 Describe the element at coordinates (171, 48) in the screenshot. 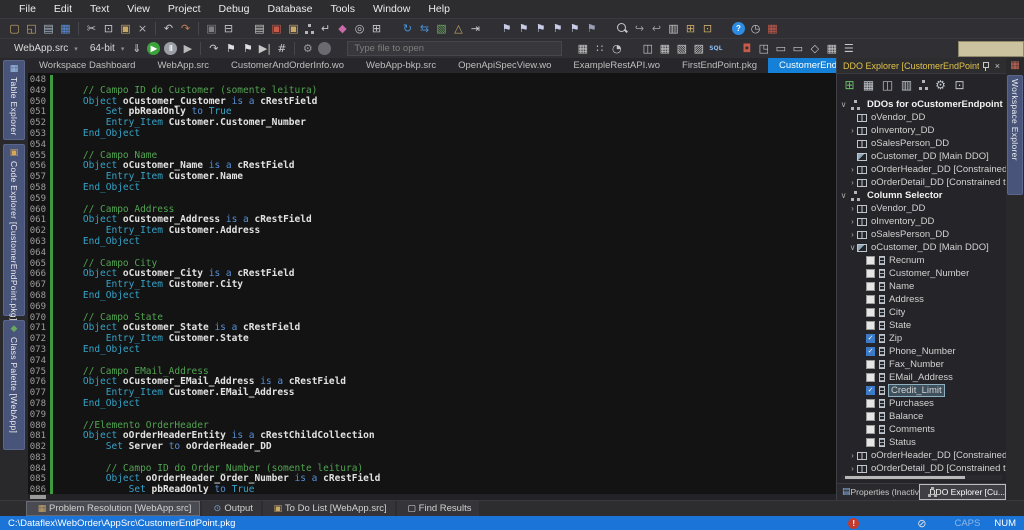

I see `pause-icon: ‖` at that location.